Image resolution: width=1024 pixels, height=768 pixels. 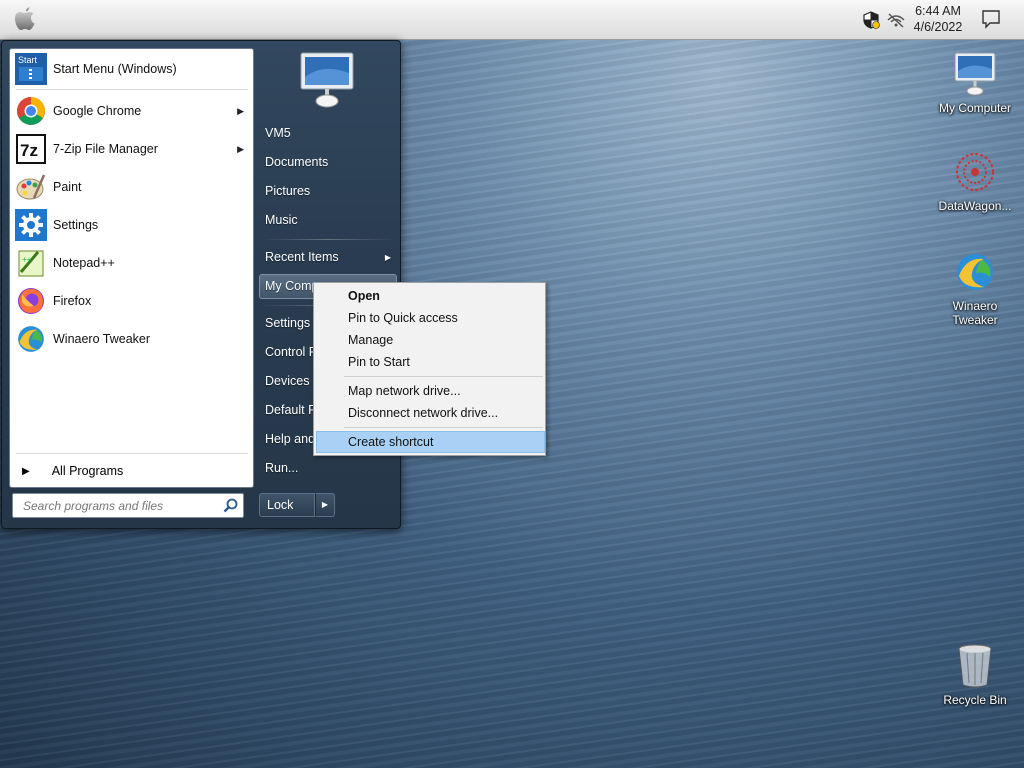 I want to click on program-item-7zip: 7z 7-Zip File Manager ▶, so click(x=132, y=149).